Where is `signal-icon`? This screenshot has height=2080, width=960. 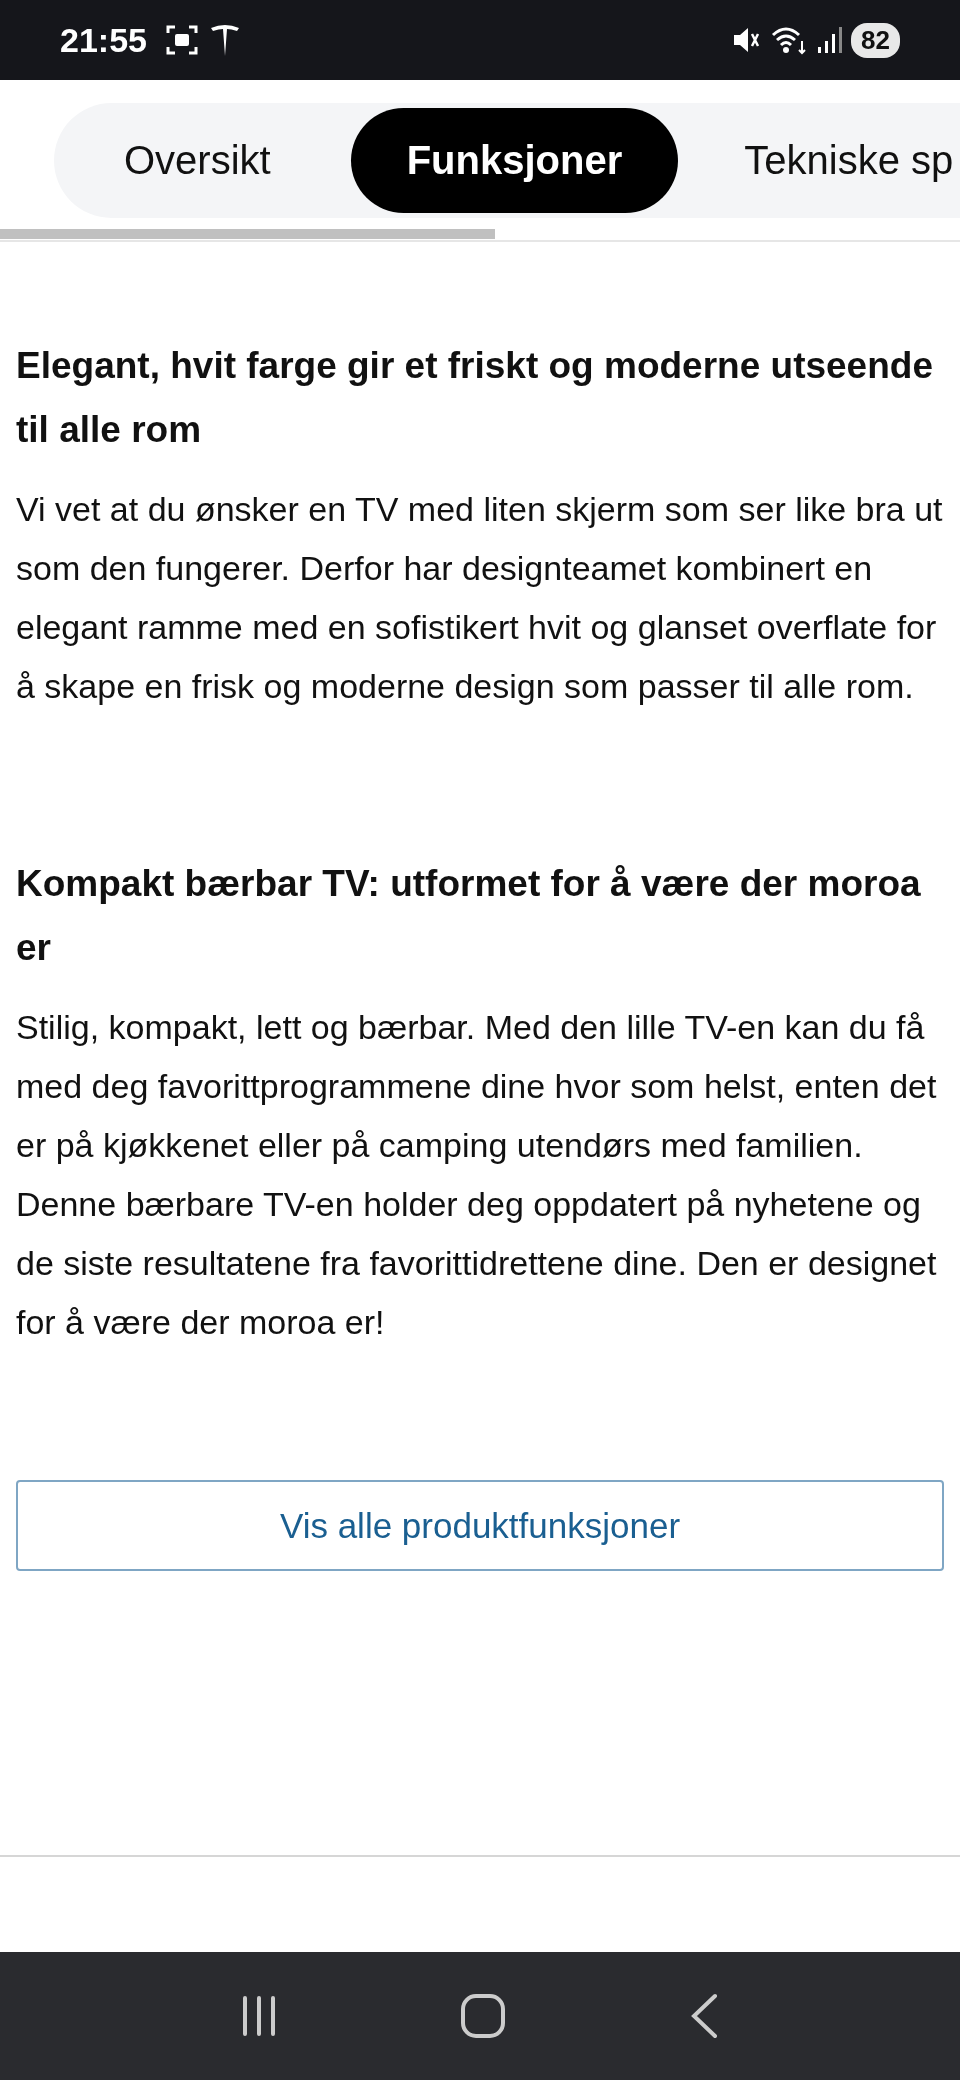 signal-icon is located at coordinates (830, 40).